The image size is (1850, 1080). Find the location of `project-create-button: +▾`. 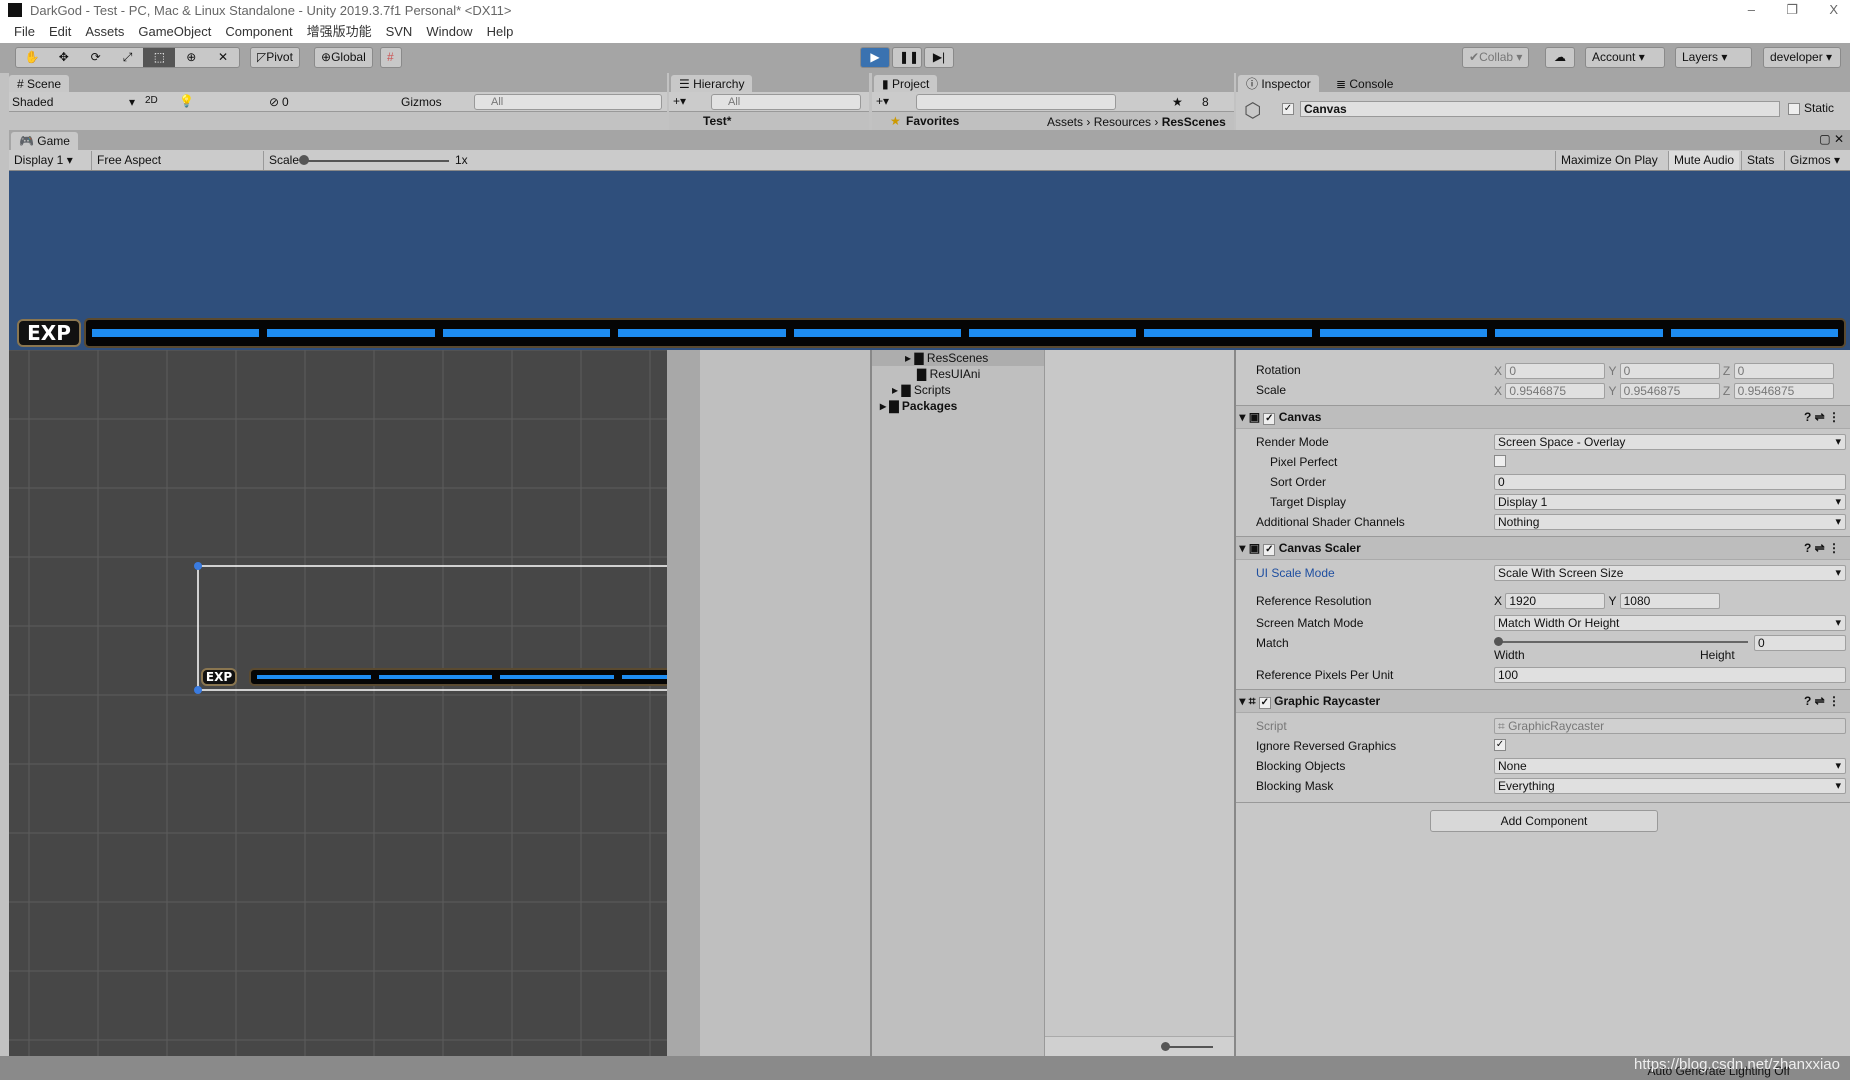

project-create-button: +▾ is located at coordinates (882, 101).